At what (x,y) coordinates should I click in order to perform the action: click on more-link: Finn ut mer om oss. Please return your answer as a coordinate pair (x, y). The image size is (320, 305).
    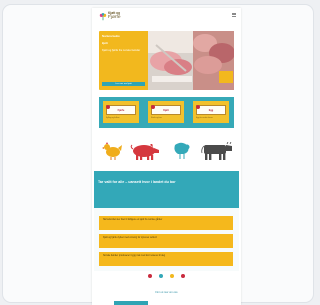
    Looking at the image, I should click on (166, 292).